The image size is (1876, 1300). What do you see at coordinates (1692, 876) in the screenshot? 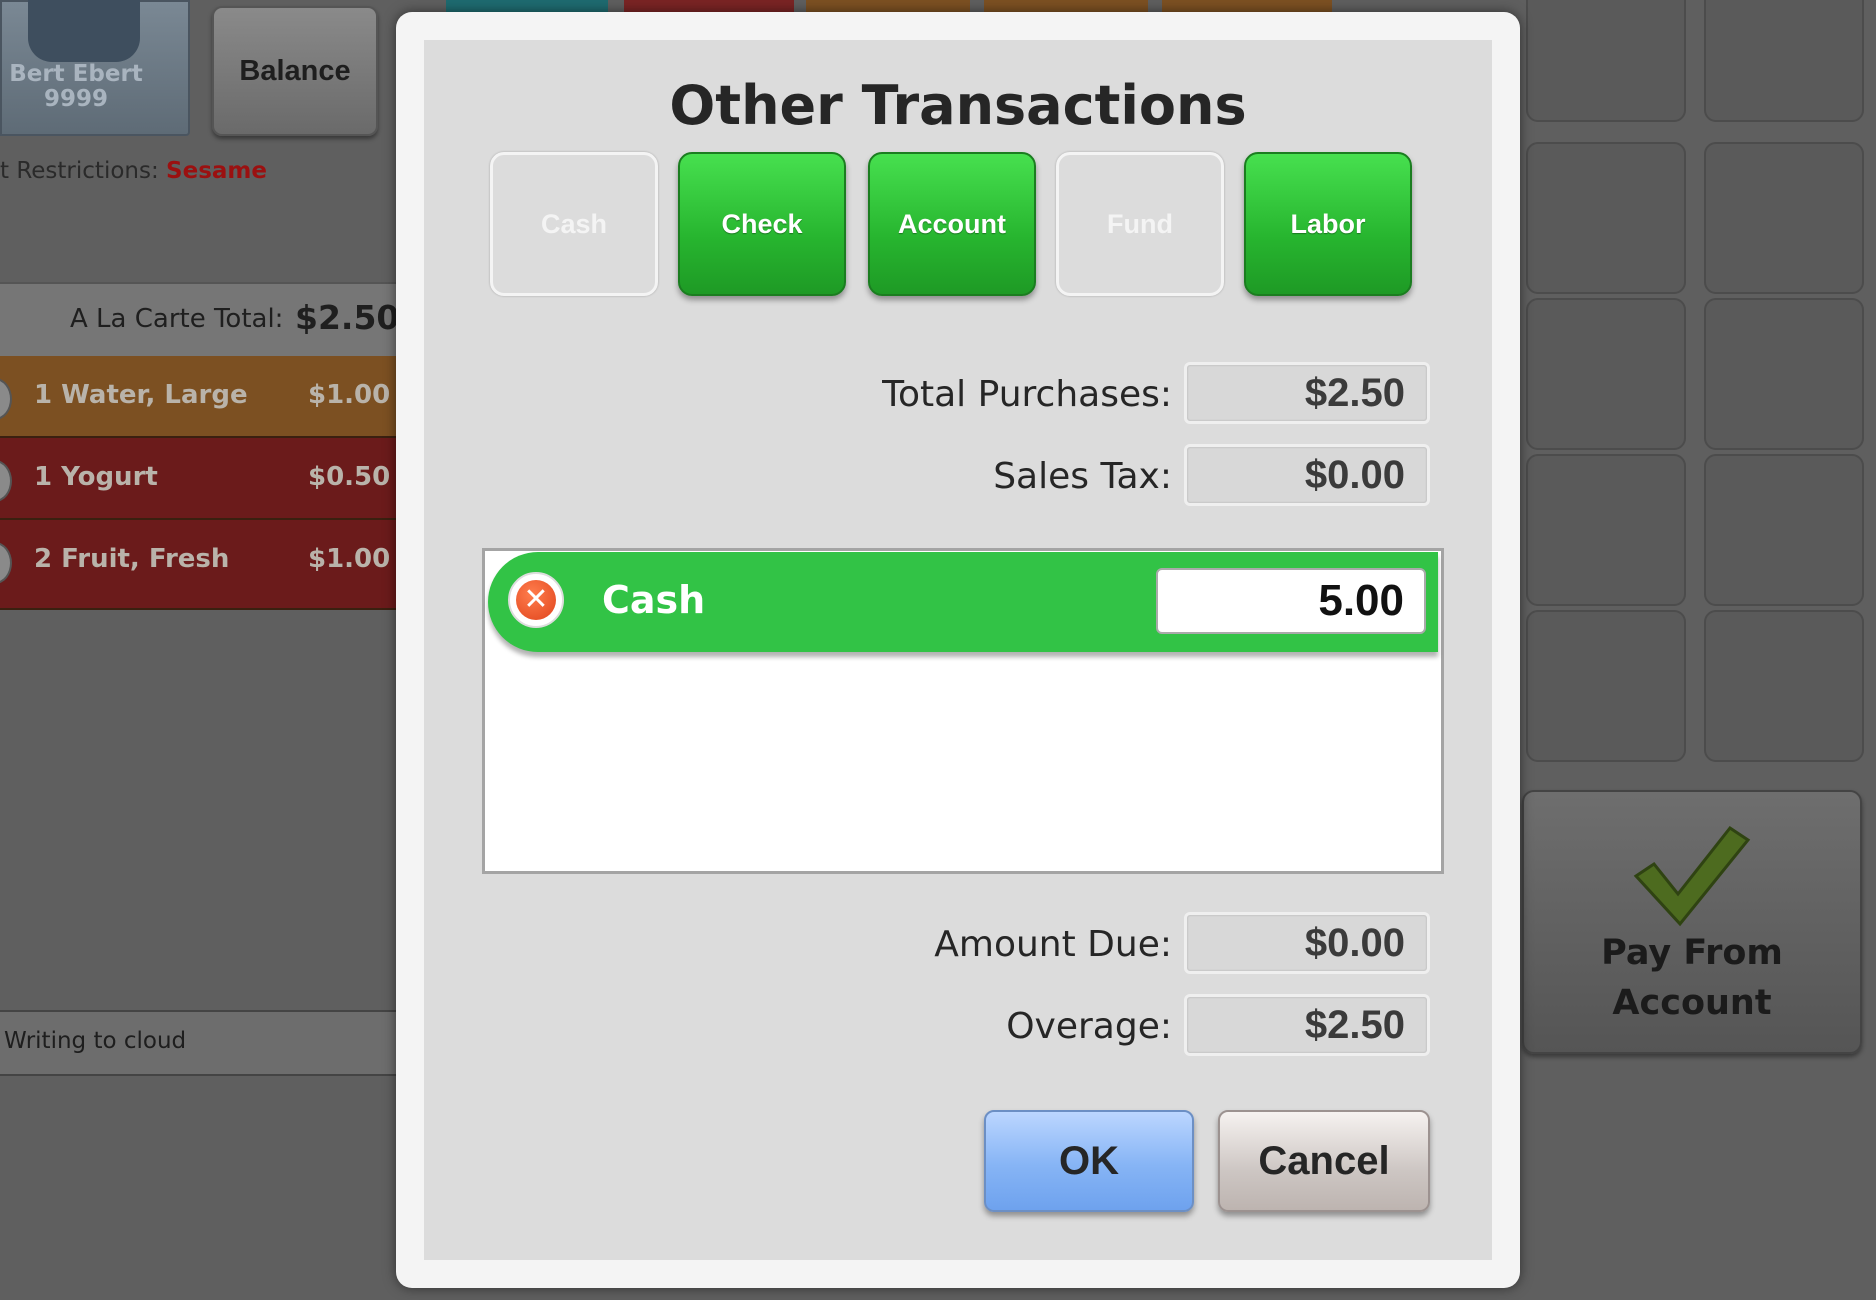
I see `checkmark-icon` at bounding box center [1692, 876].